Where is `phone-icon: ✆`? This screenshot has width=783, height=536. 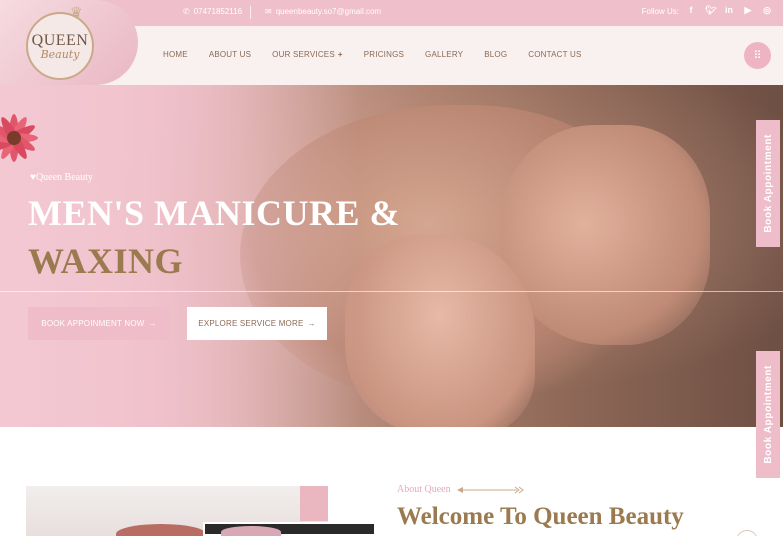
phone-icon: ✆ is located at coordinates (186, 11).